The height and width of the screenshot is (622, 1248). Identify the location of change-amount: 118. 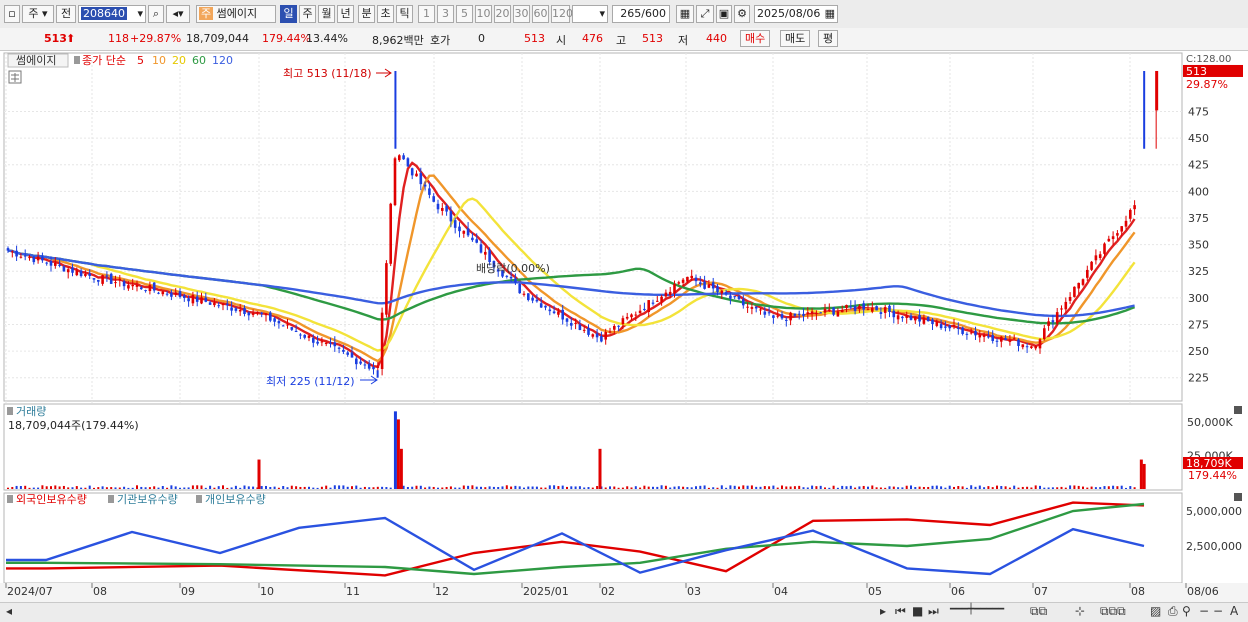
(118, 38).